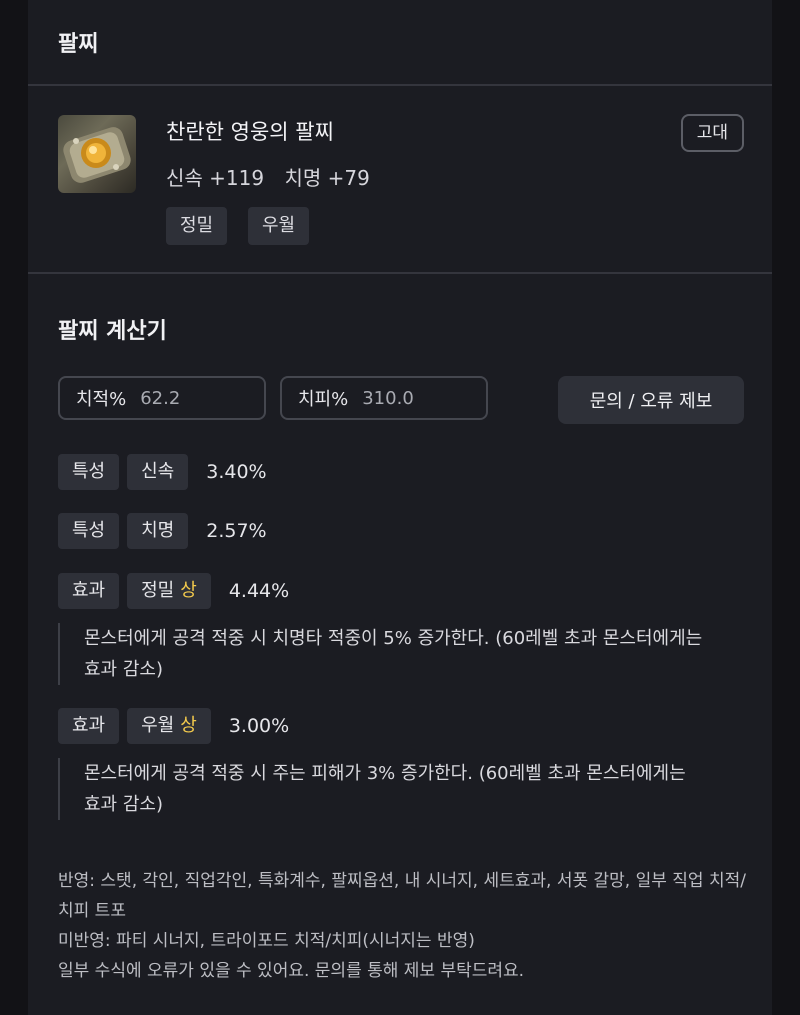 The width and height of the screenshot is (800, 1015). Describe the element at coordinates (323, 399) in the screenshot. I see `crit-damage-label: 치피%` at that location.